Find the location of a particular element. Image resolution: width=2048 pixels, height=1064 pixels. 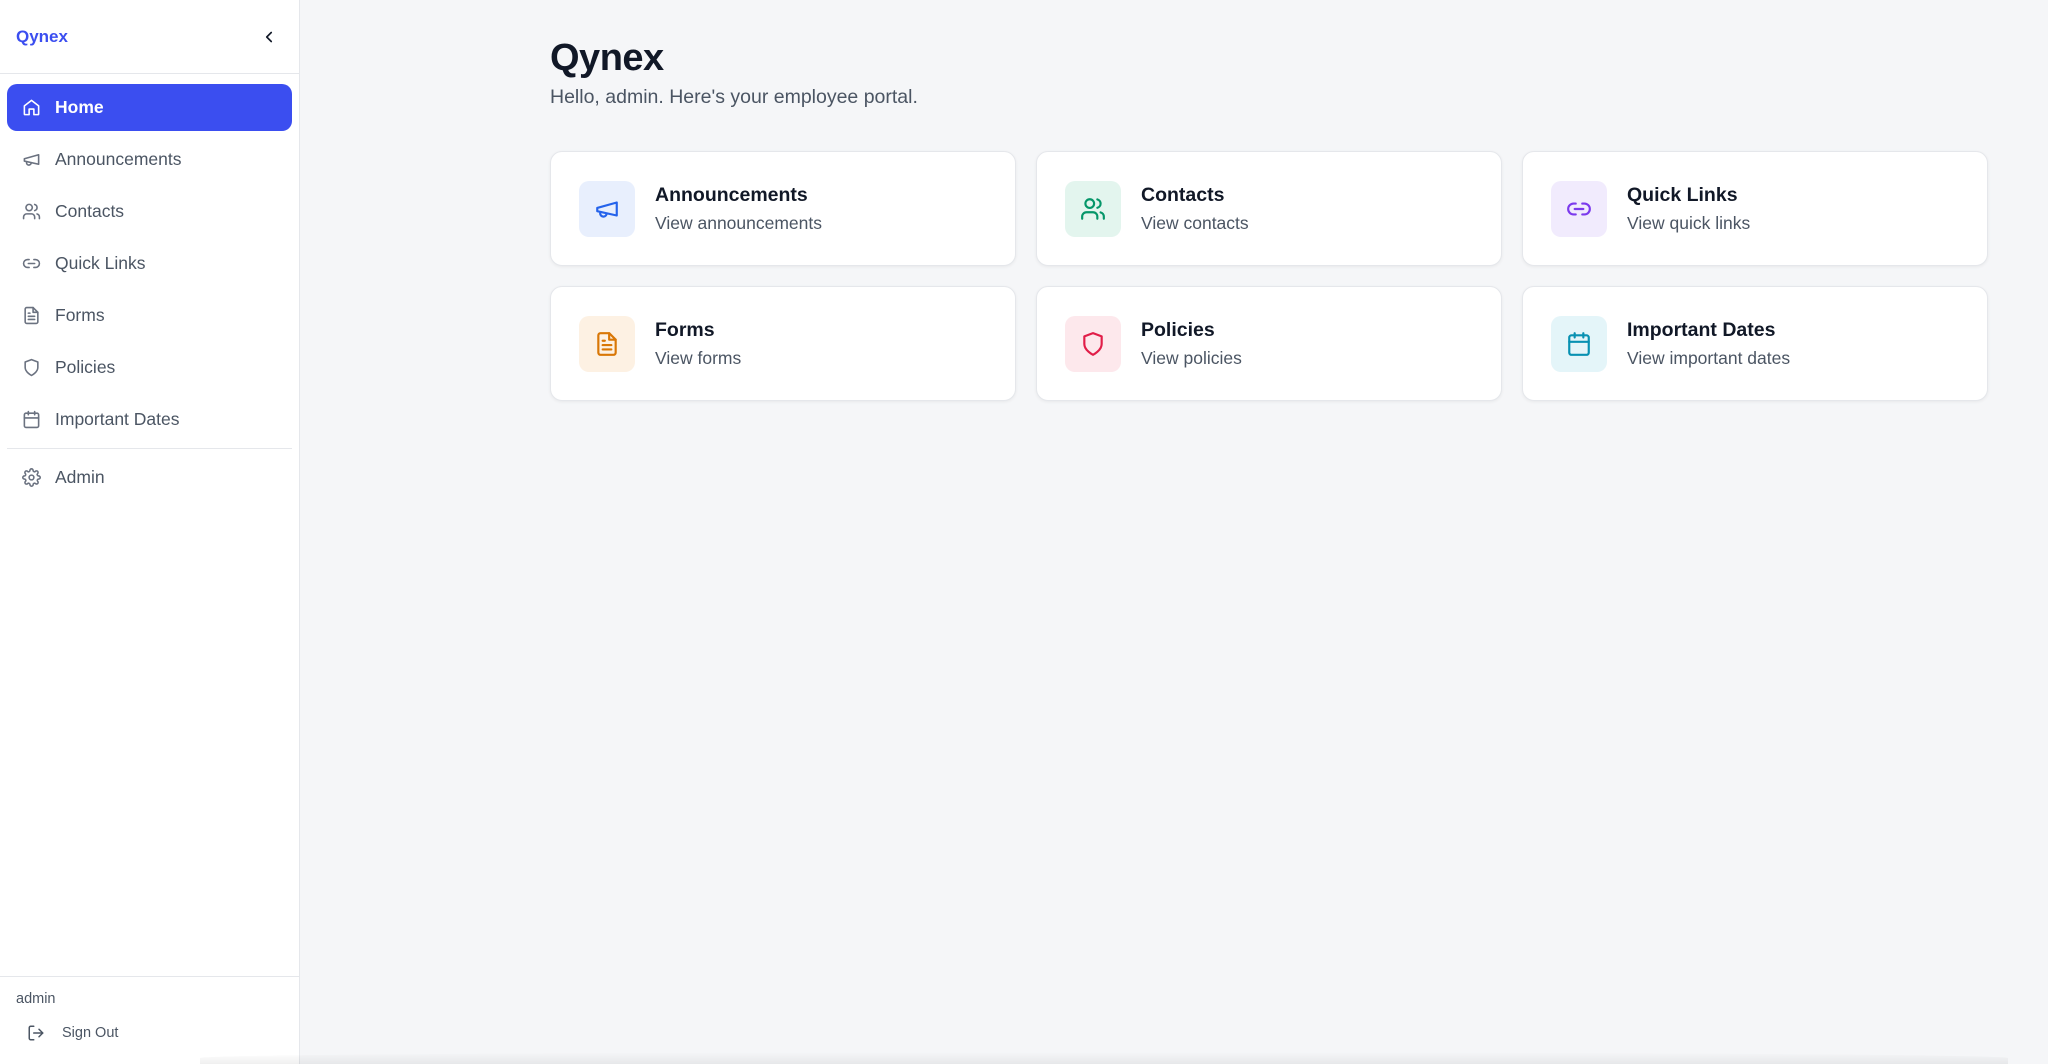

log-out-icon is located at coordinates (36, 1033).